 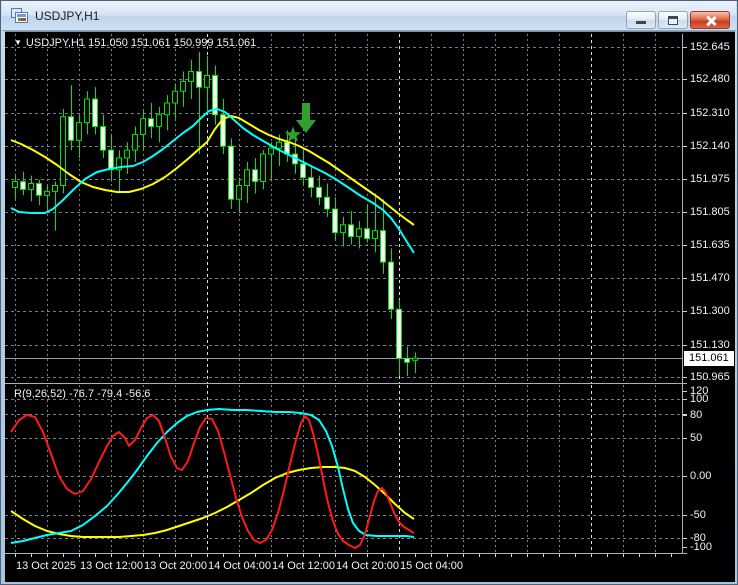 What do you see at coordinates (710, 113) in the screenshot?
I see `price-axis-label: 152.310` at bounding box center [710, 113].